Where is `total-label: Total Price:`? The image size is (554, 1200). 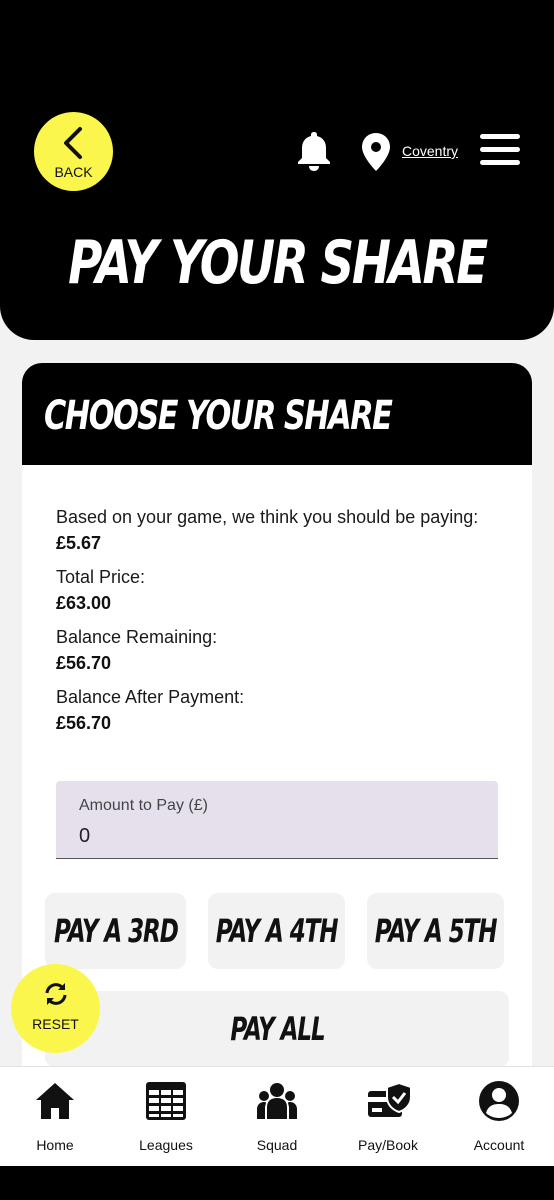
total-label: Total Price: is located at coordinates (101, 577).